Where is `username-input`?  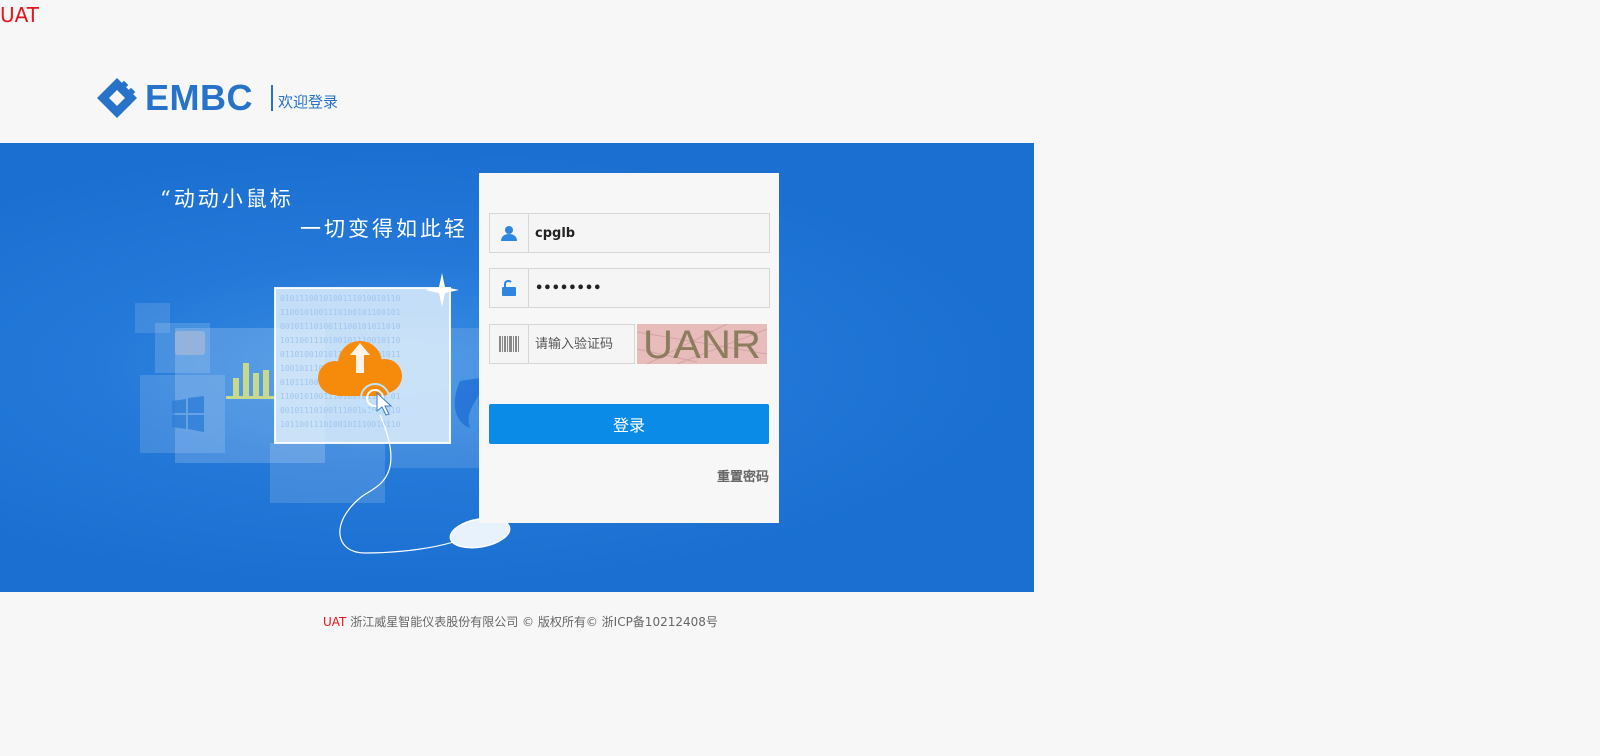
username-input is located at coordinates (649, 233).